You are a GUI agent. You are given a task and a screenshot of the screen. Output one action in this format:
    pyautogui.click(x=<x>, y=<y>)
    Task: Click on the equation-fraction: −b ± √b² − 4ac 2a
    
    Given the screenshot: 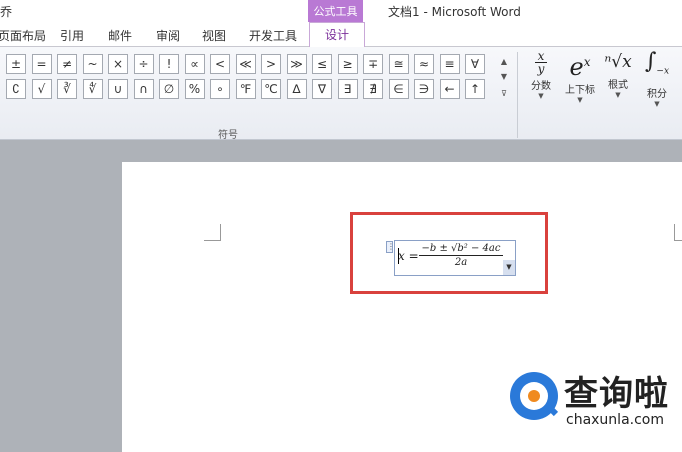 What is the action you would take?
    pyautogui.click(x=461, y=255)
    